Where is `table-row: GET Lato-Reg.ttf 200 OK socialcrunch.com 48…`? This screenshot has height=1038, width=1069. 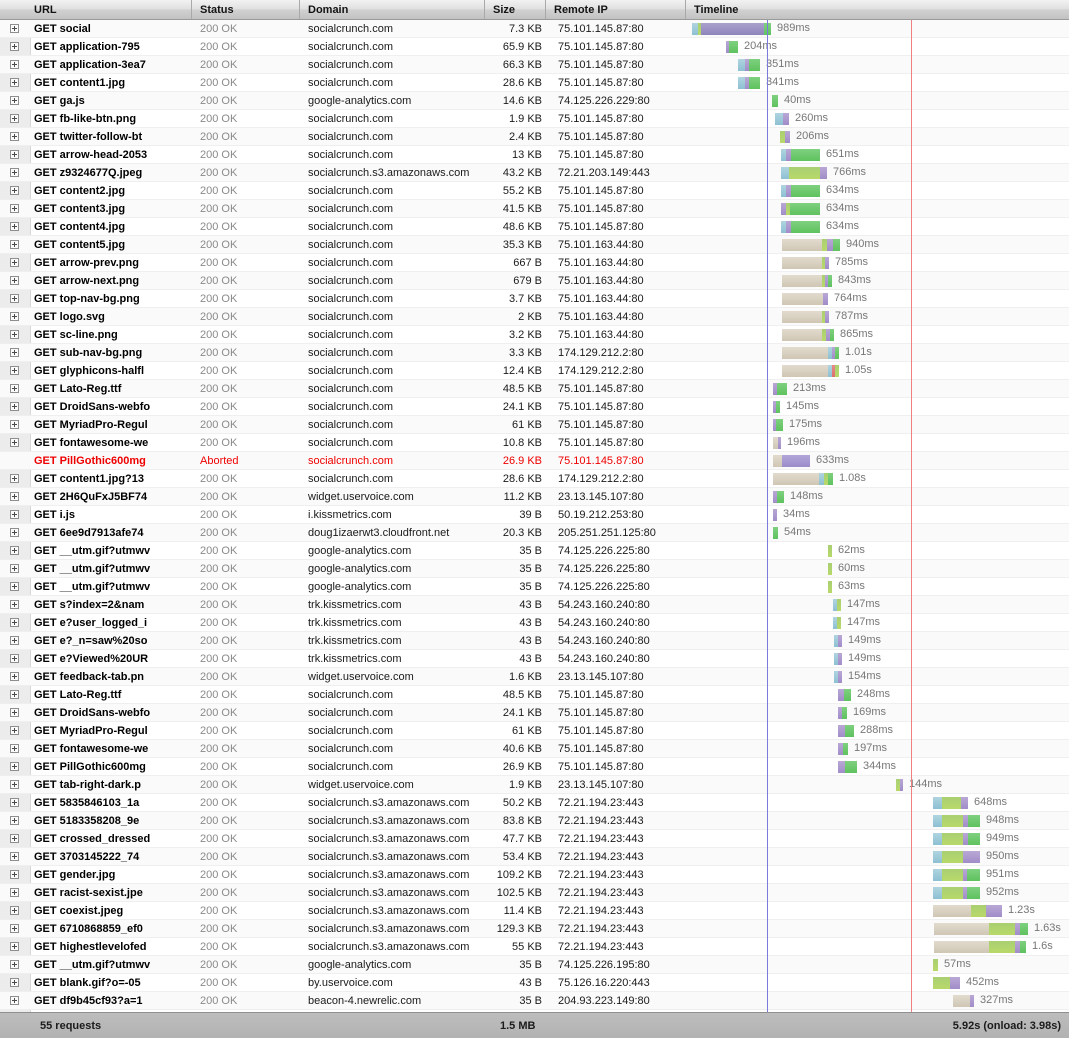
table-row: GET Lato-Reg.ttf 200 OK socialcrunch.com 48… is located at coordinates (534, 389).